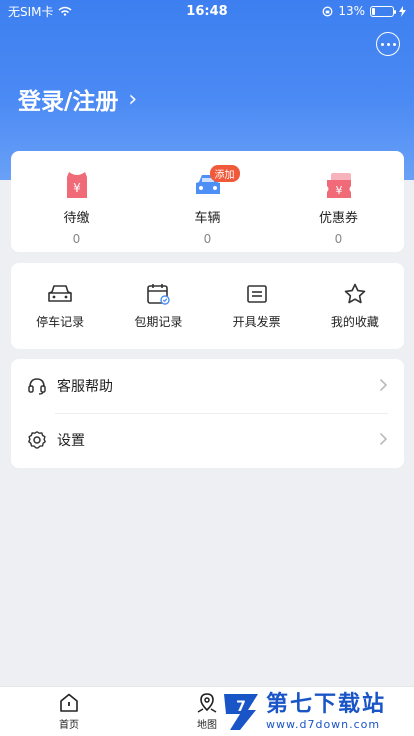 This screenshot has width=414, height=736. What do you see at coordinates (37, 386) in the screenshot?
I see `headset-icon` at bounding box center [37, 386].